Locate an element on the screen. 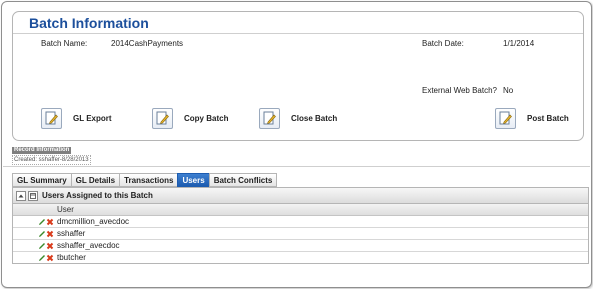 The image size is (593, 289). record-information-header: Record Information is located at coordinates (42, 150).